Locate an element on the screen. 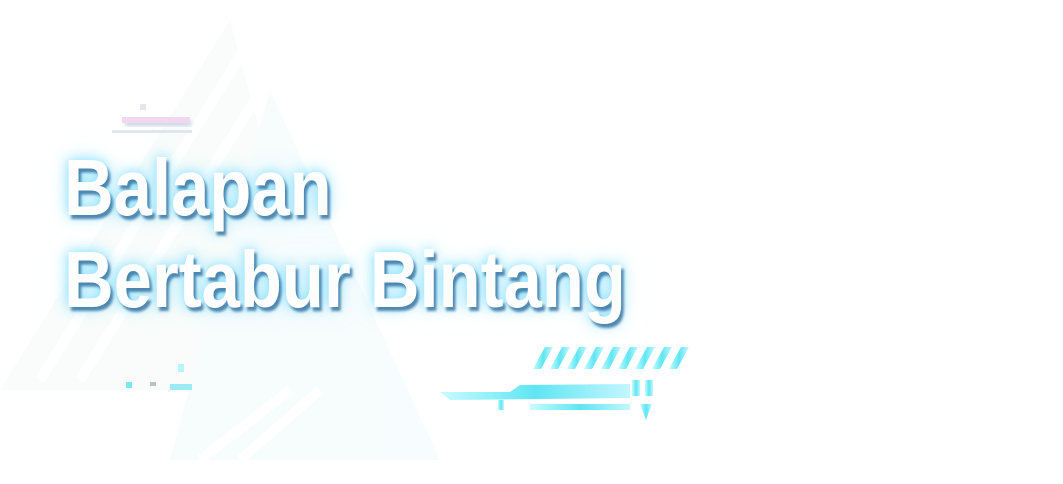  speed-lines-ornament is located at coordinates (564, 383).